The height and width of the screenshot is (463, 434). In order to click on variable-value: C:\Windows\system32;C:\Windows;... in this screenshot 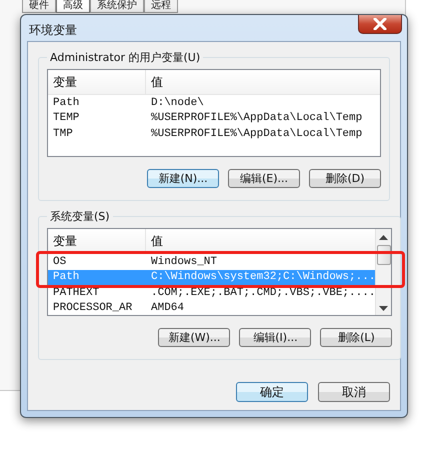, I will do `click(263, 277)`.